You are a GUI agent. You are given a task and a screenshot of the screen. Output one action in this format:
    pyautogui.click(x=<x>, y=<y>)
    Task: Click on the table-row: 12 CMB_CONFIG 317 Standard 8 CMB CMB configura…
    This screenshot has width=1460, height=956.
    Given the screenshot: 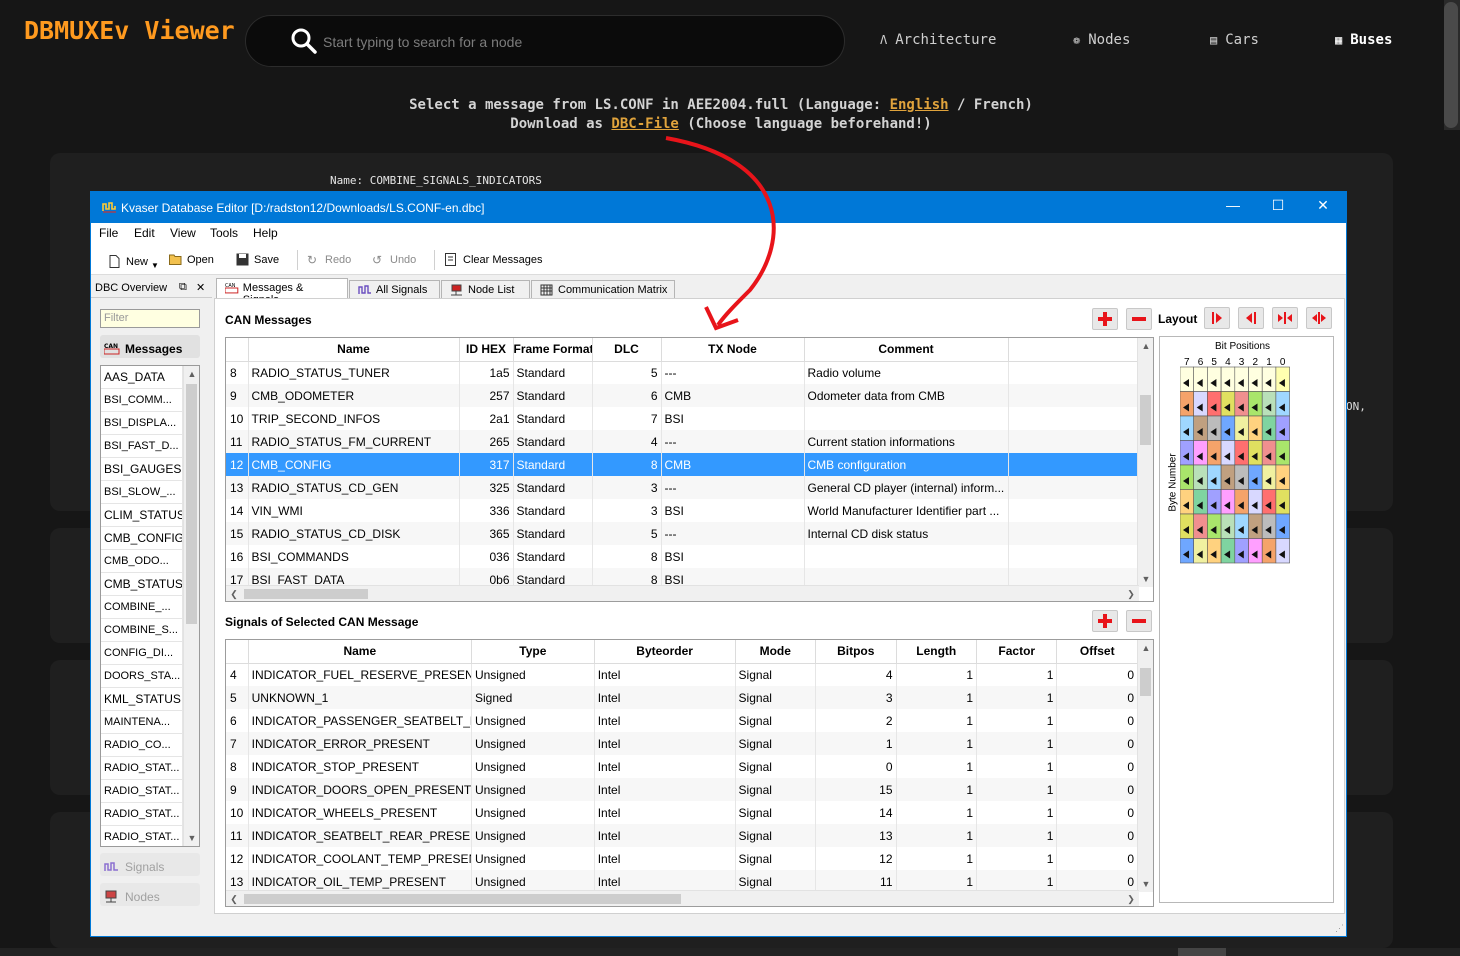 What is the action you would take?
    pyautogui.click(x=682, y=464)
    